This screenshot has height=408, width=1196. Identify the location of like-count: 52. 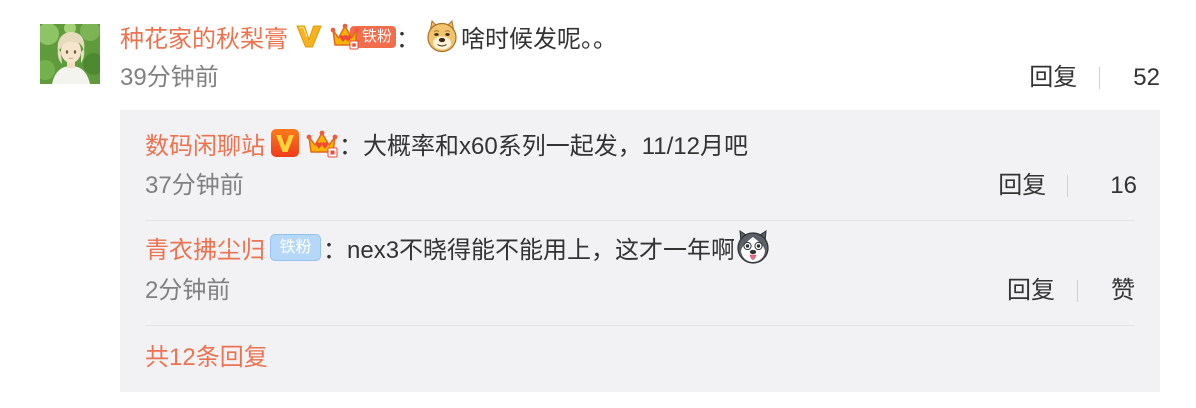
(1146, 77).